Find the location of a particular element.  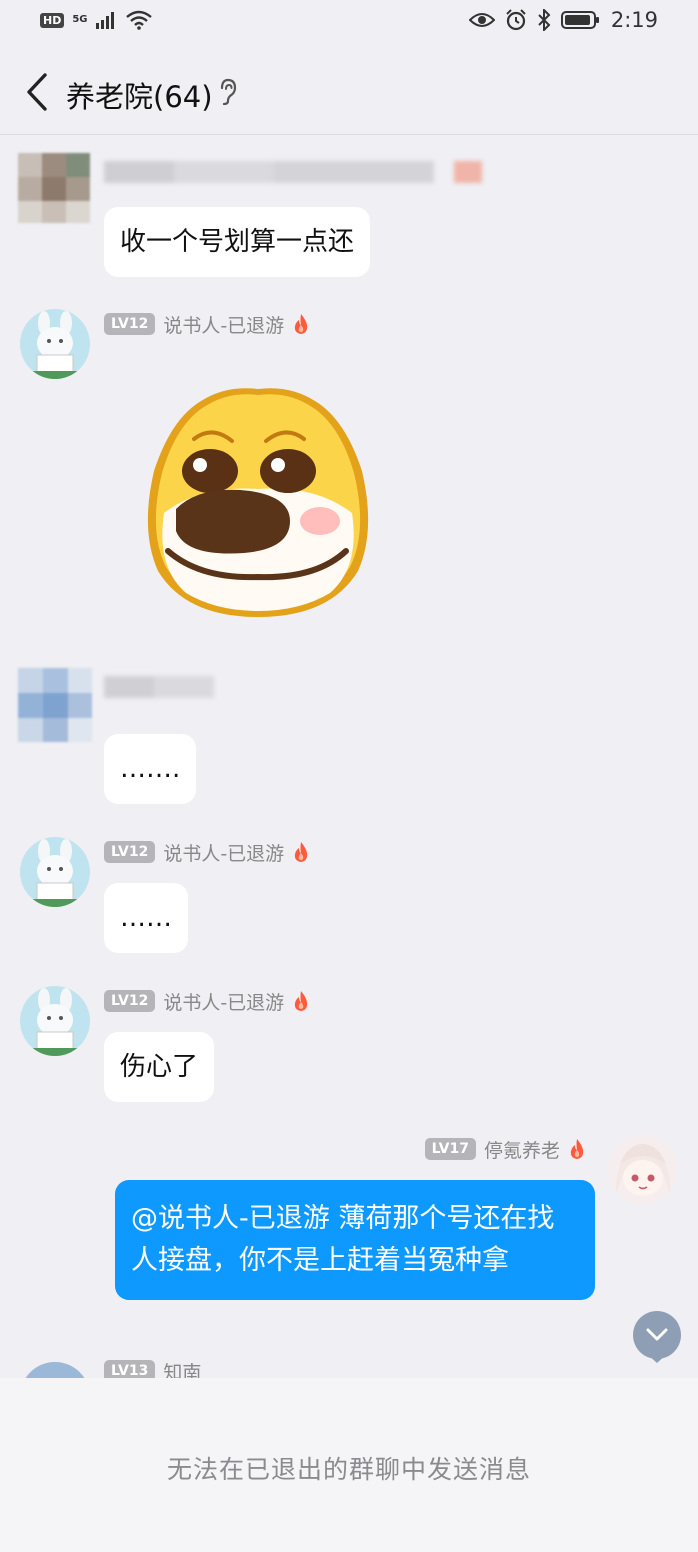

chat-title: 养老院(64) is located at coordinates (139, 95).